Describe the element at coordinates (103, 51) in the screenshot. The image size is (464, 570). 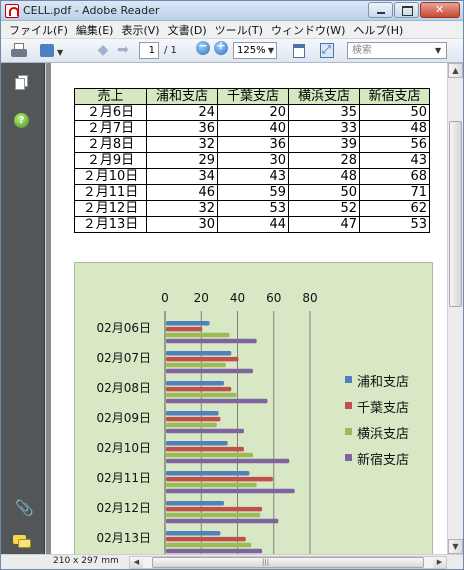
I see `previous-page-icon: ◆` at that location.